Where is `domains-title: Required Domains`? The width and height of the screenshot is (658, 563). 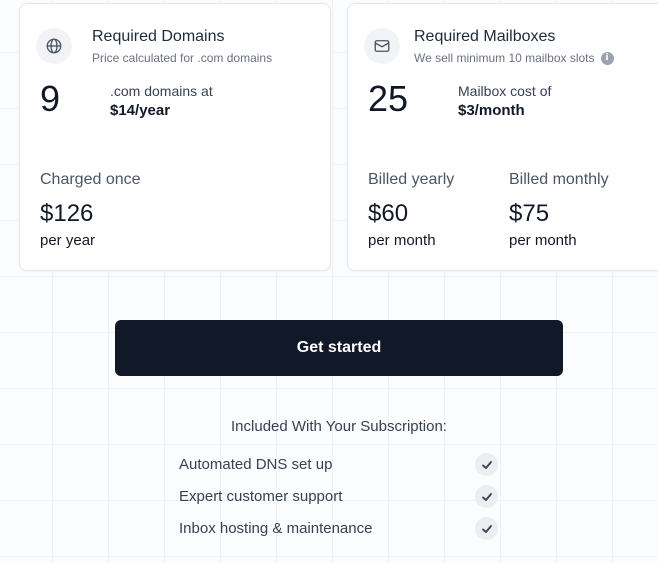
domains-title: Required Domains is located at coordinates (158, 36).